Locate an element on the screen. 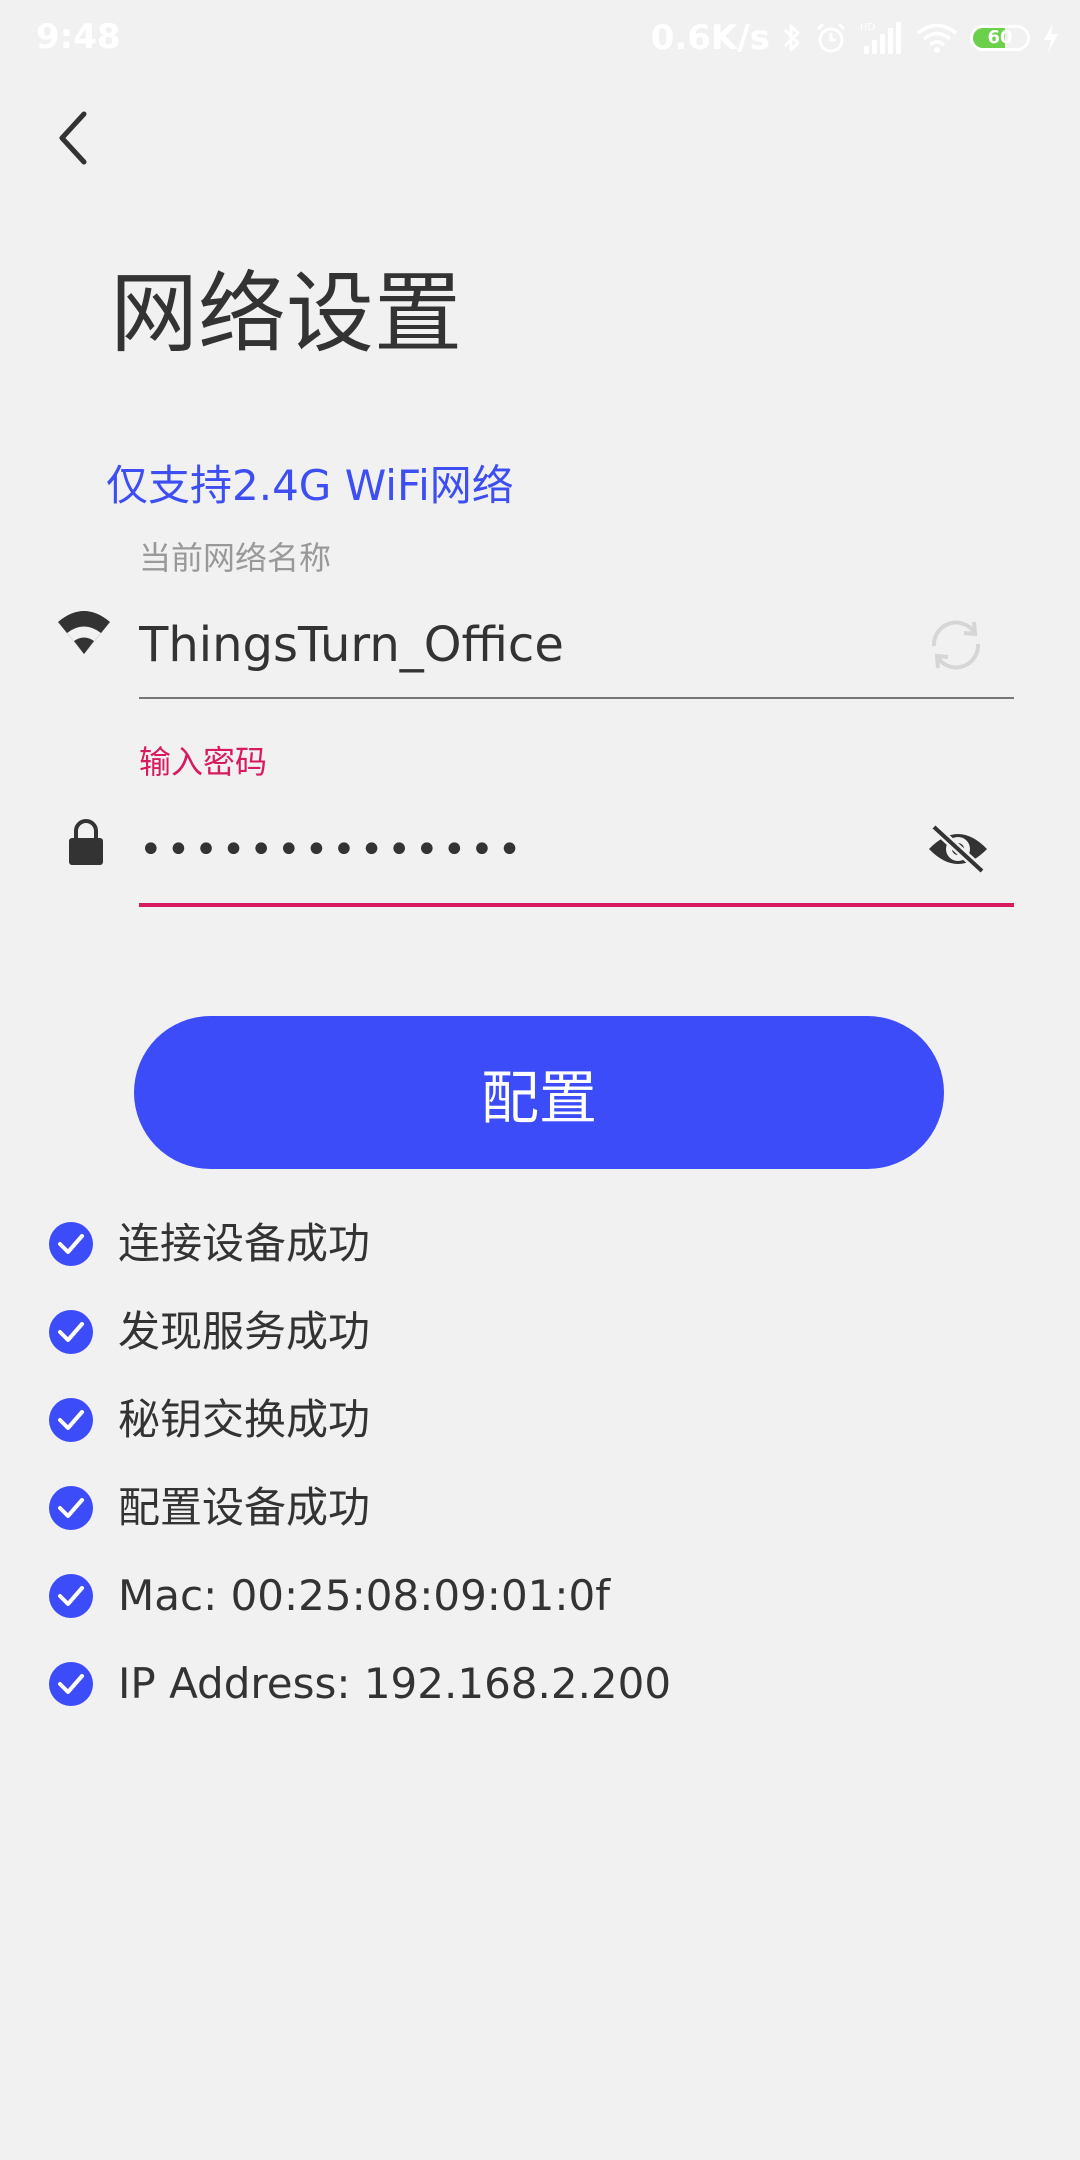  lock-icon is located at coordinates (86, 842).